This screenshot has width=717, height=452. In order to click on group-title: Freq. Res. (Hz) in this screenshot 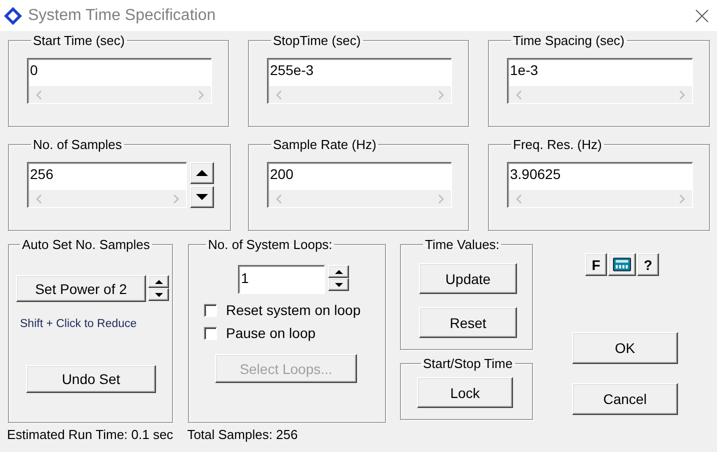, I will do `click(557, 144)`.